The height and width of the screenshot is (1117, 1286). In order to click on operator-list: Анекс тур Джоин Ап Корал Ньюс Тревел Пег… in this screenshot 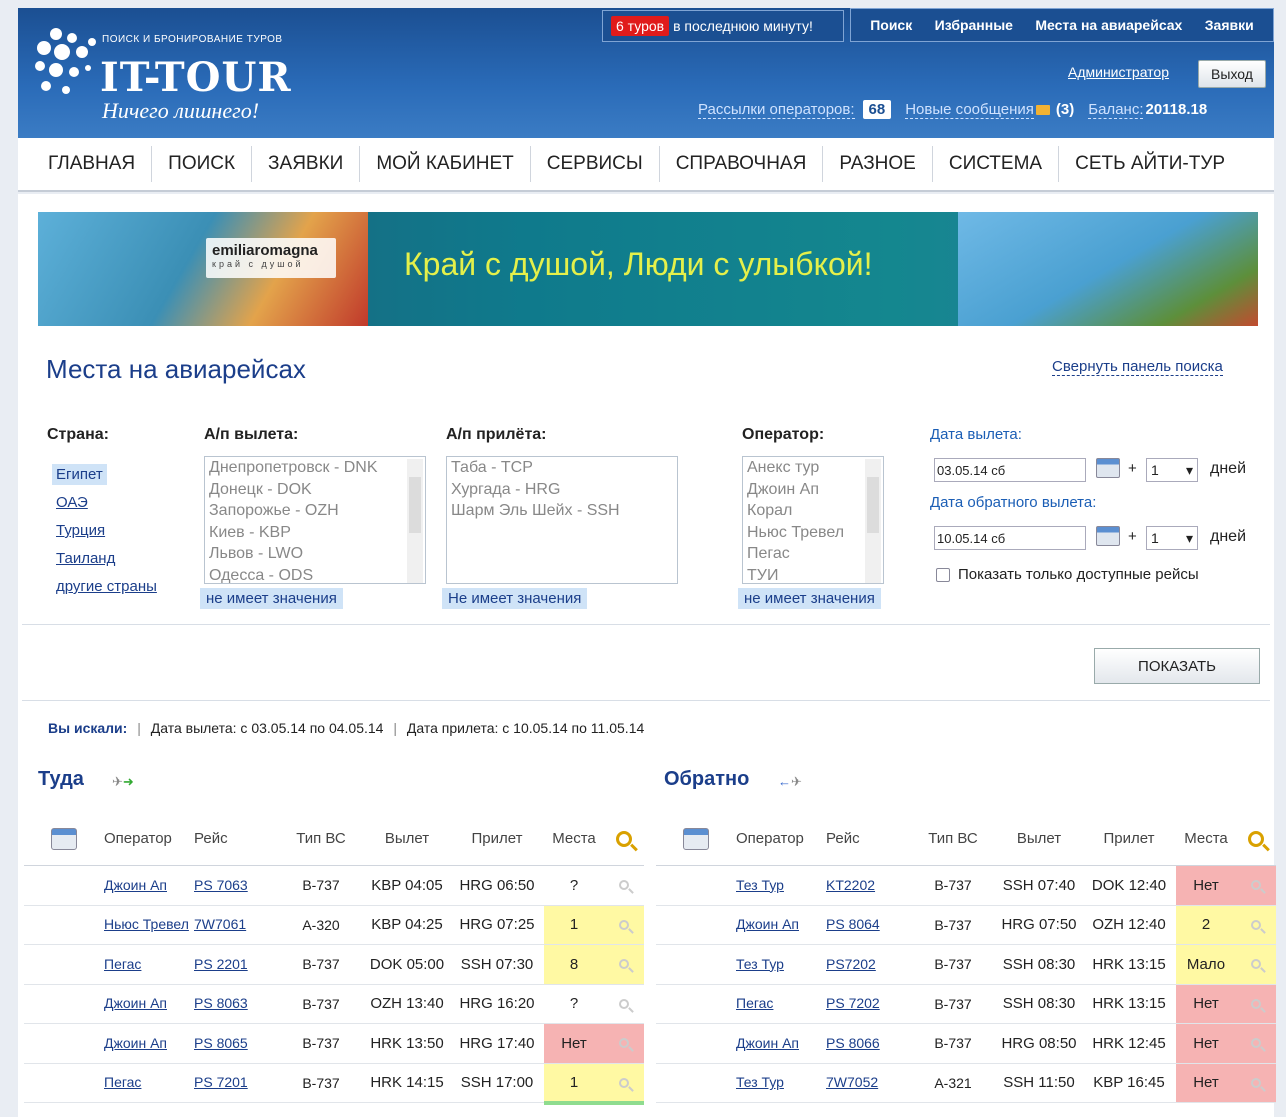, I will do `click(813, 520)`.